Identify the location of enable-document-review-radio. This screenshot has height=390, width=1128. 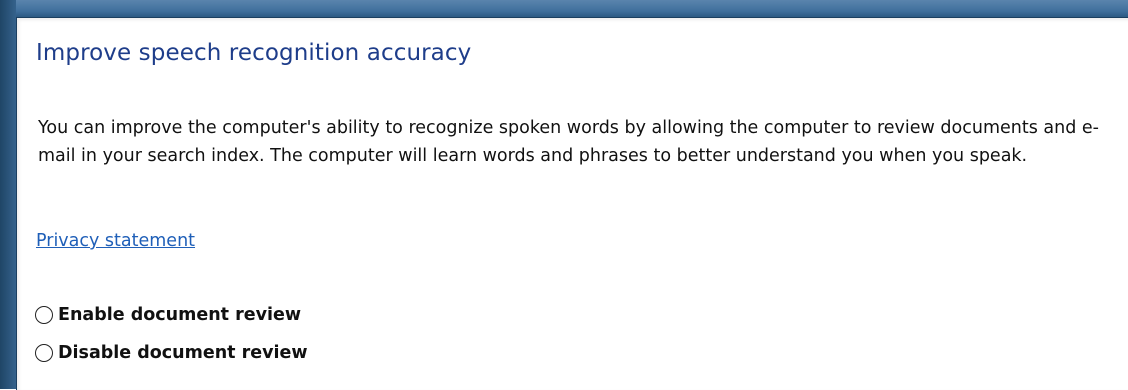
(44, 315).